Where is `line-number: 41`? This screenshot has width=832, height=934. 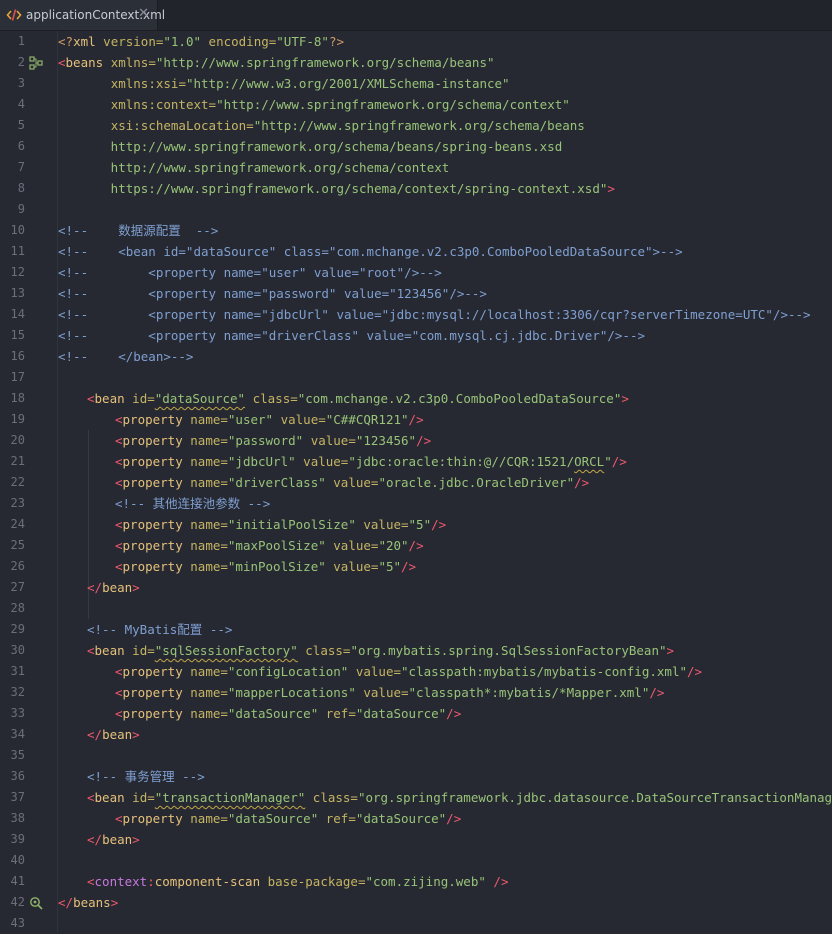
line-number: 41 is located at coordinates (17, 881).